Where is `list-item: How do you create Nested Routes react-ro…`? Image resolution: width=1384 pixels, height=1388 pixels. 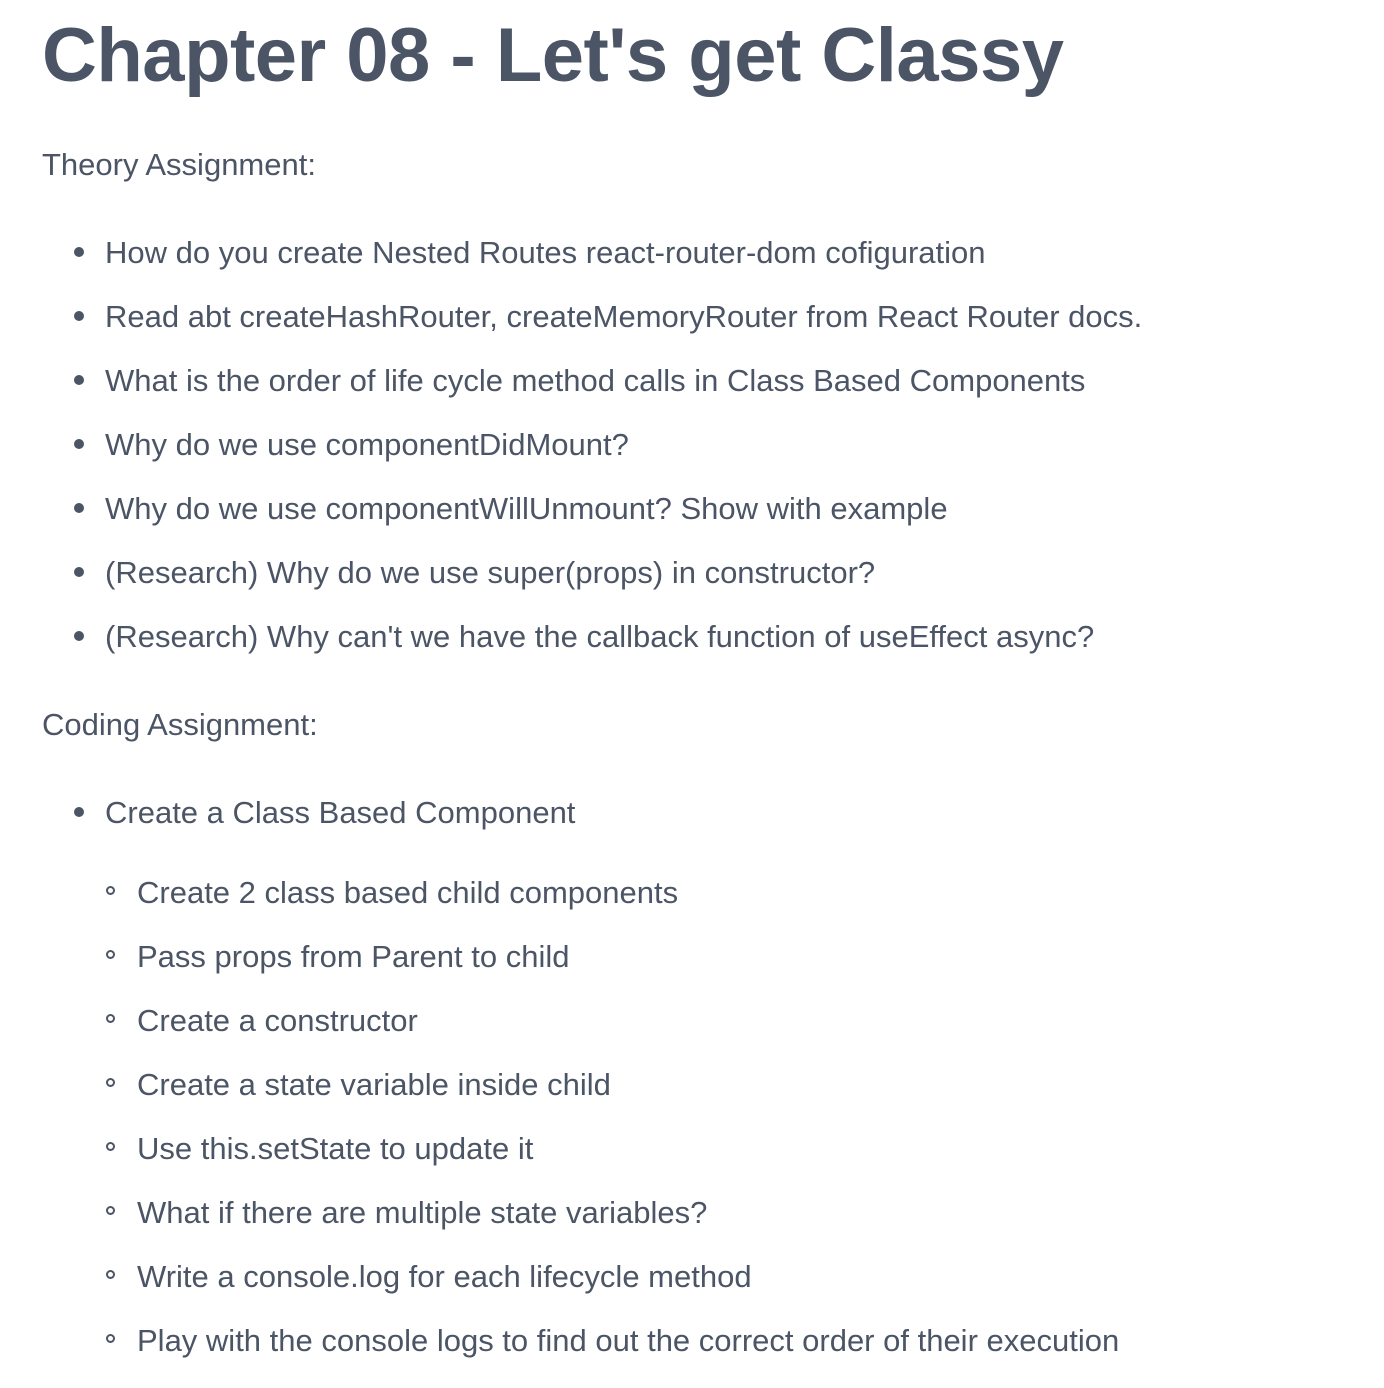 list-item: How do you create Nested Routes react-ro… is located at coordinates (592, 265).